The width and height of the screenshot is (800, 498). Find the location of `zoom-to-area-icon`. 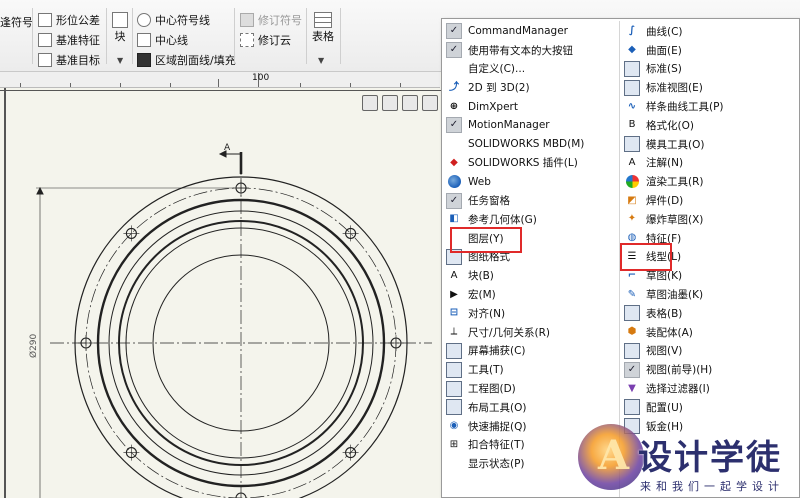

zoom-to-area-icon is located at coordinates (390, 103).